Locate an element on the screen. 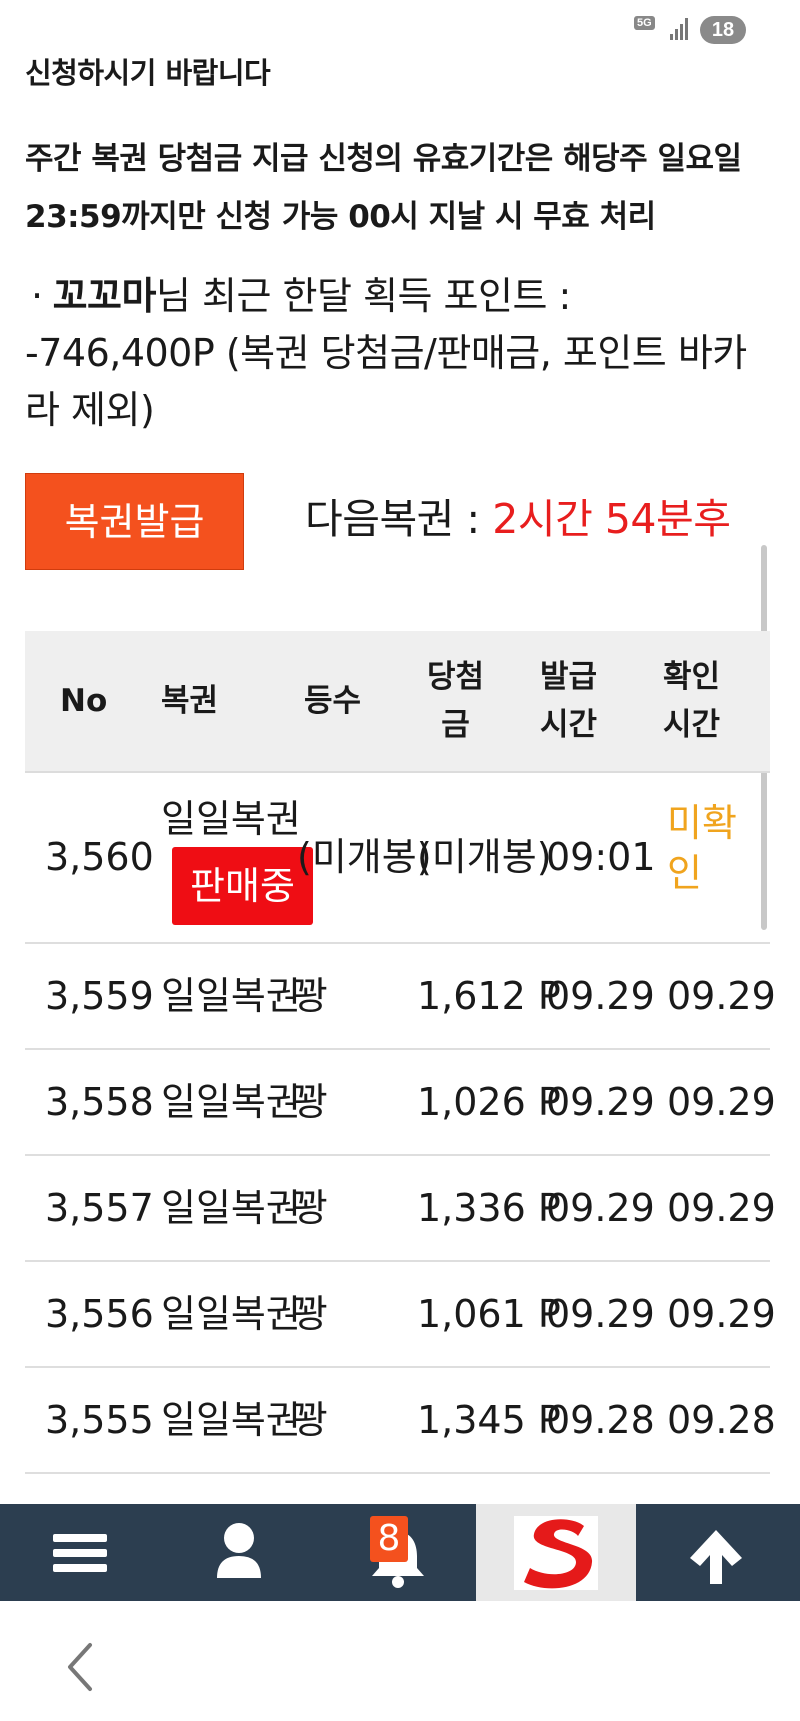 The image size is (800, 1721). col-header-lottery: 복권 is located at coordinates (190, 701).